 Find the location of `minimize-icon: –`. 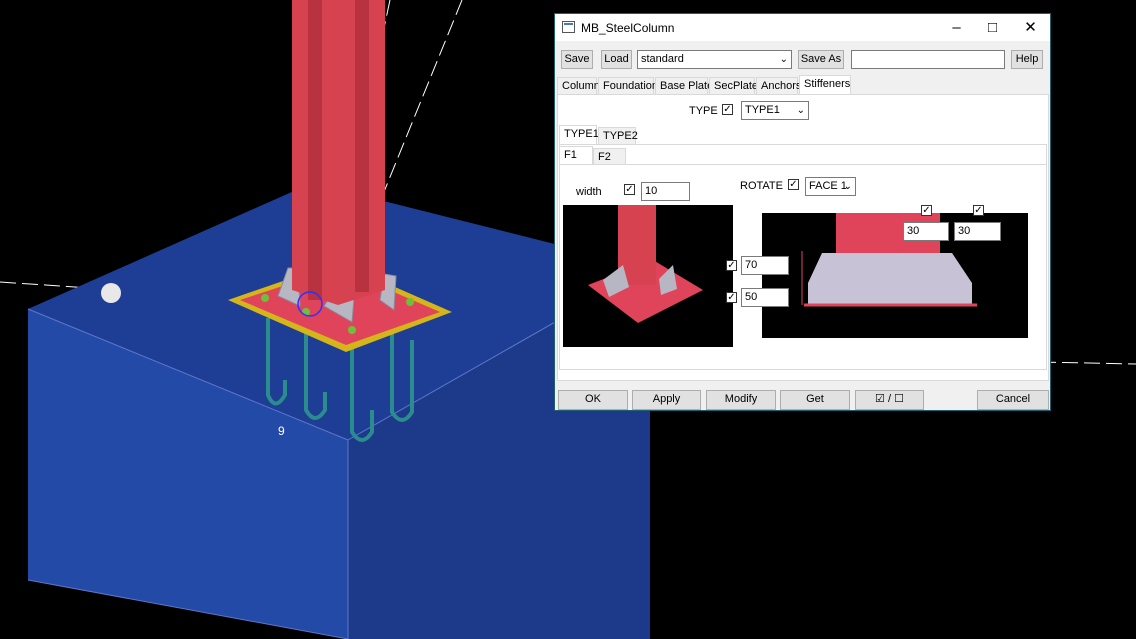

minimize-icon: – is located at coordinates (956, 27).